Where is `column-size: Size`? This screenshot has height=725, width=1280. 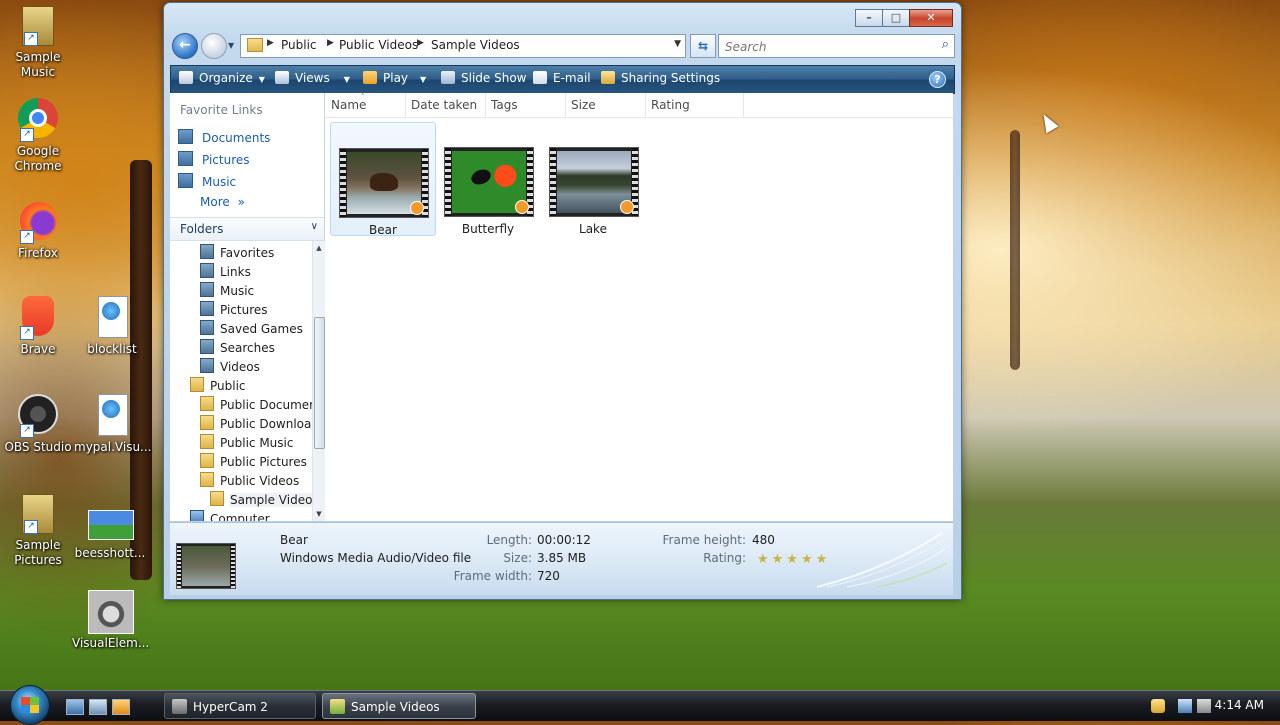
column-size: Size is located at coordinates (605, 105).